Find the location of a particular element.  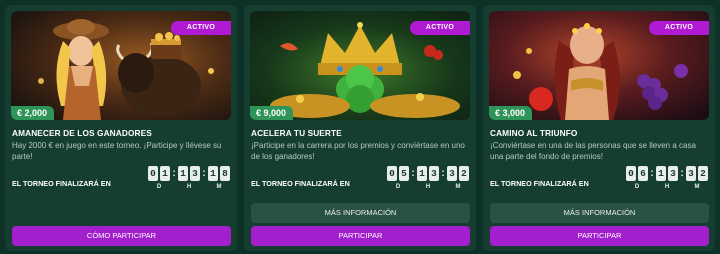

timer-days: 0 6 D is located at coordinates (637, 178).